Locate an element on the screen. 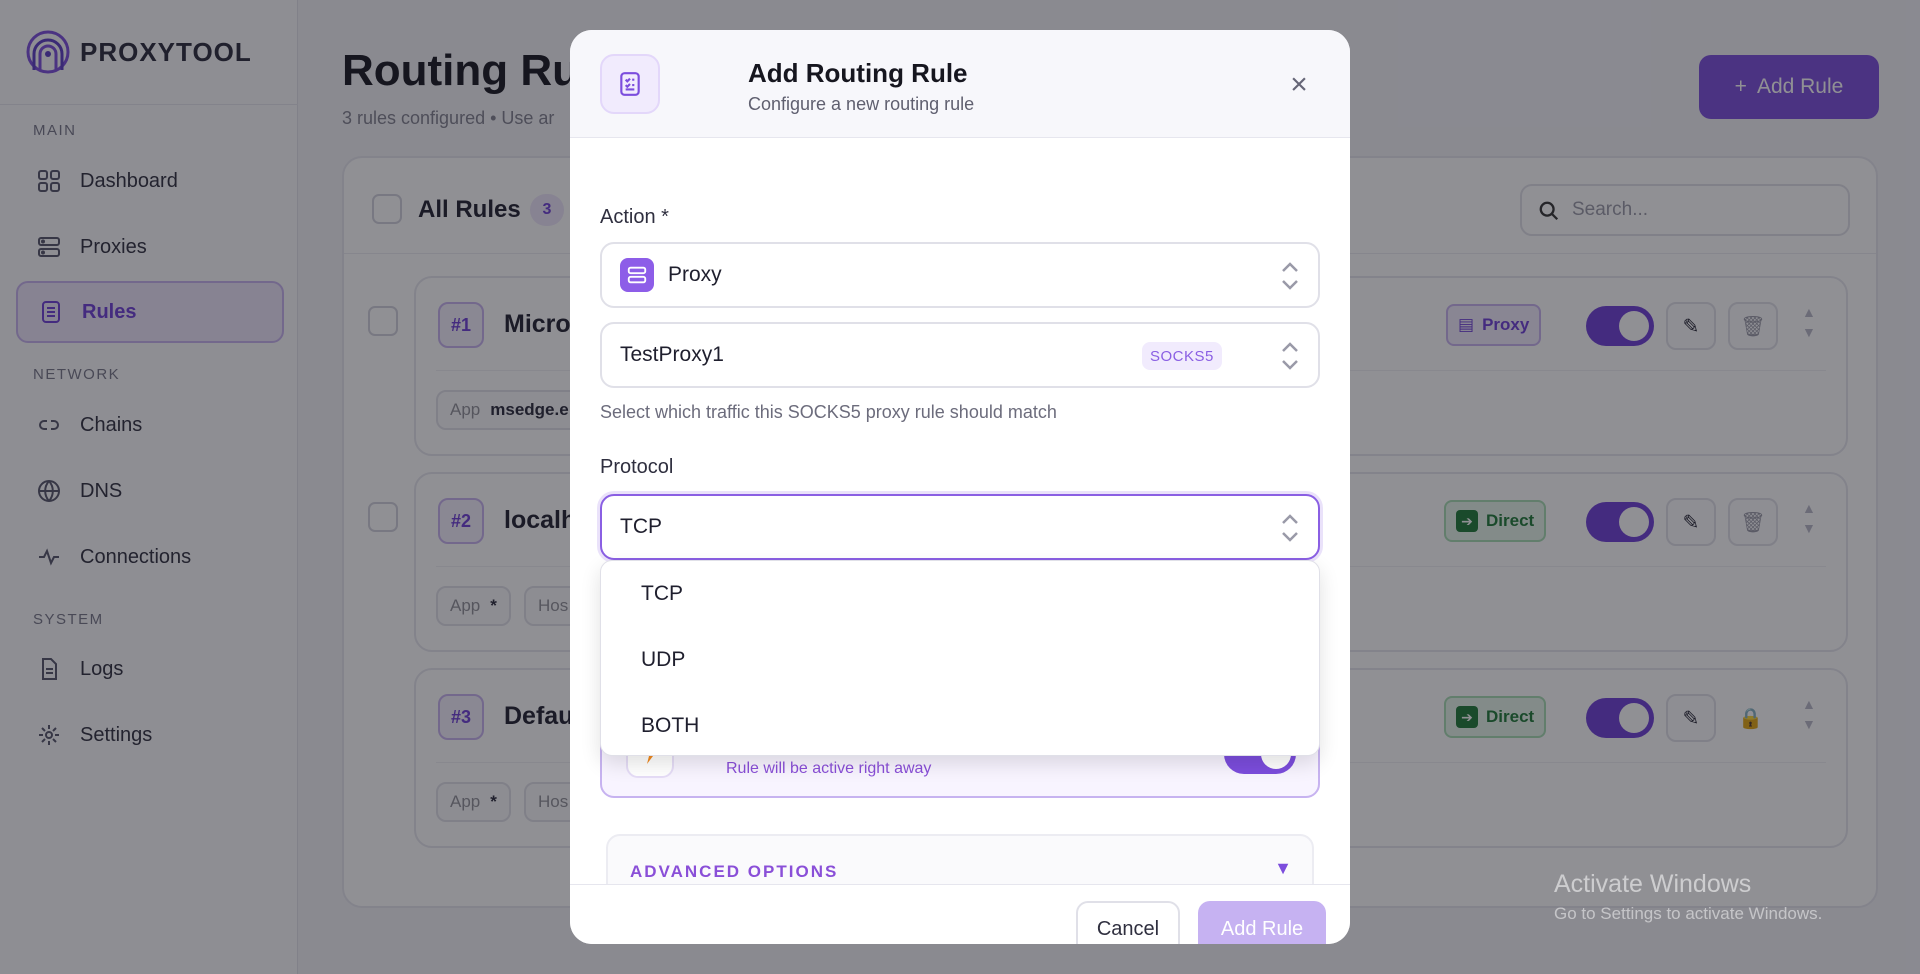  protocol-select-value: TCP is located at coordinates (641, 526).